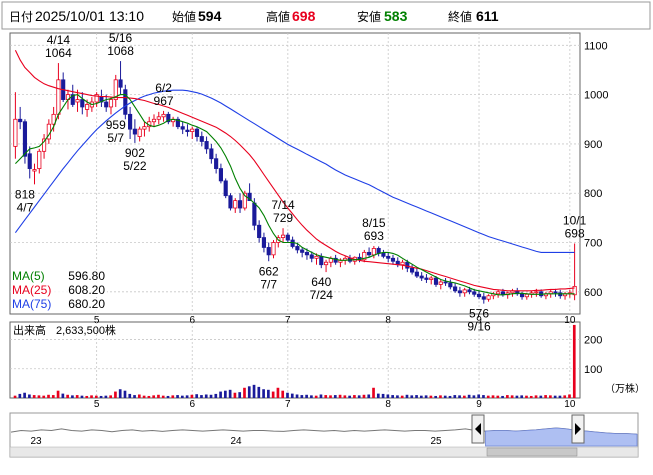 The height and width of the screenshot is (475, 653). I want to click on navigator-year-label: 23, so click(36, 441).